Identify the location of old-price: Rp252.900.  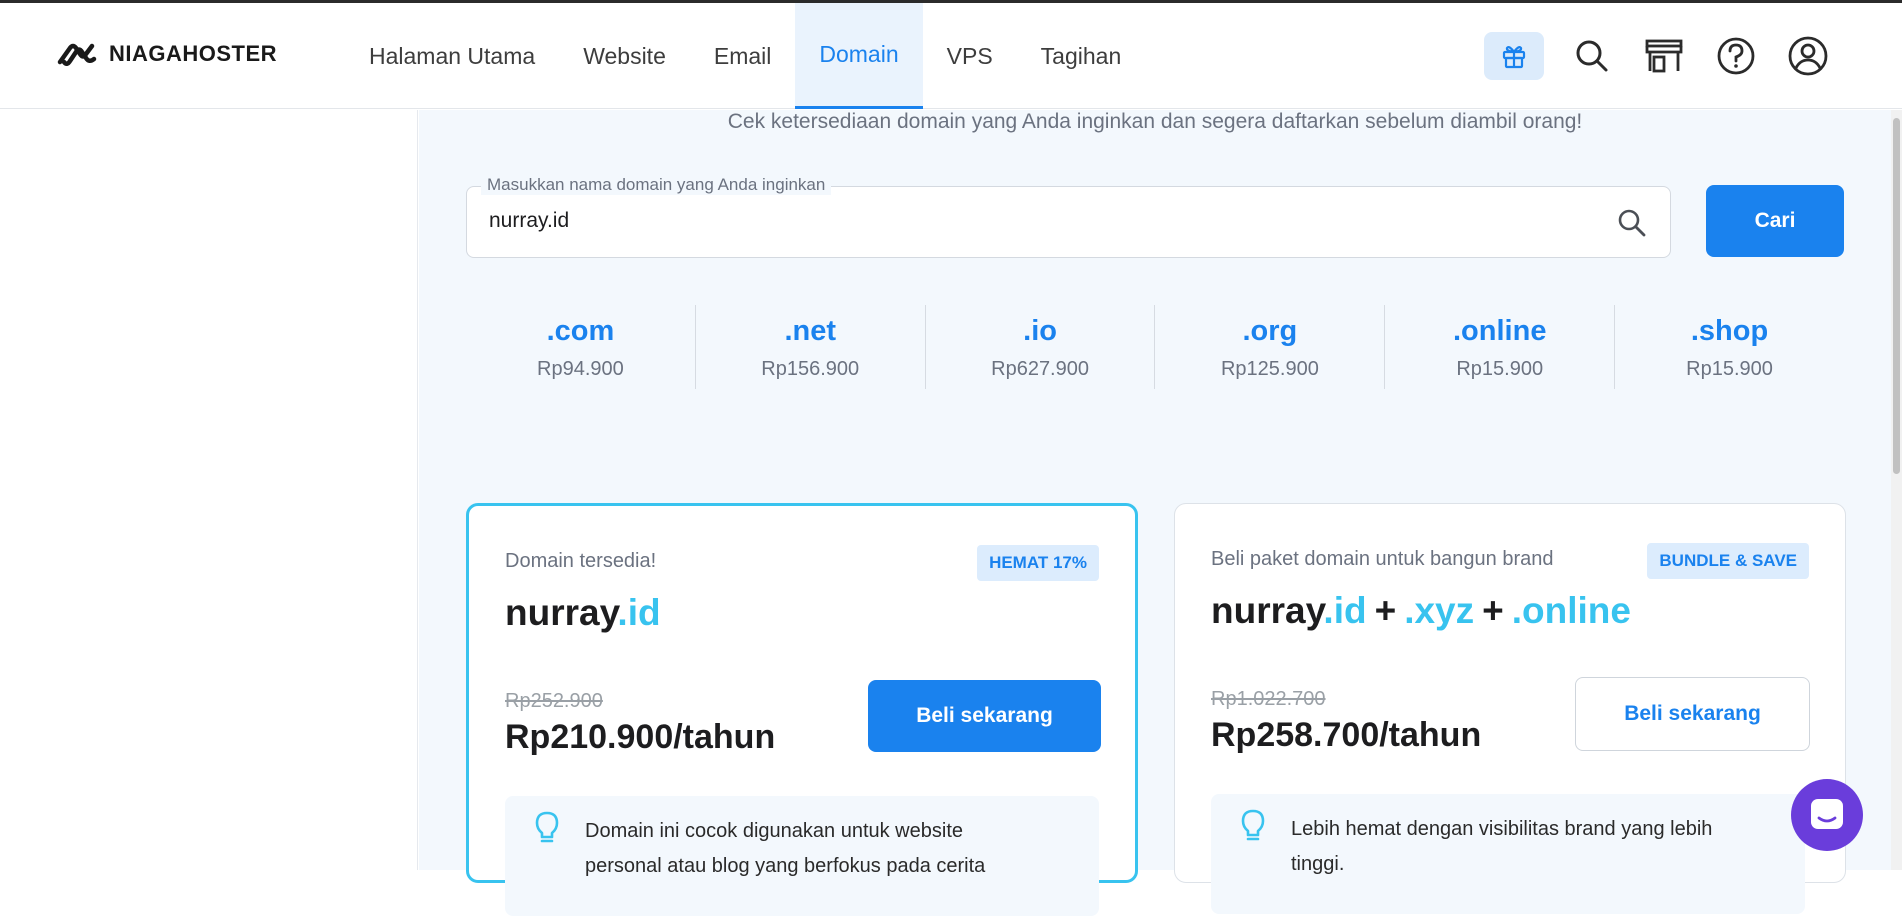
(554, 701).